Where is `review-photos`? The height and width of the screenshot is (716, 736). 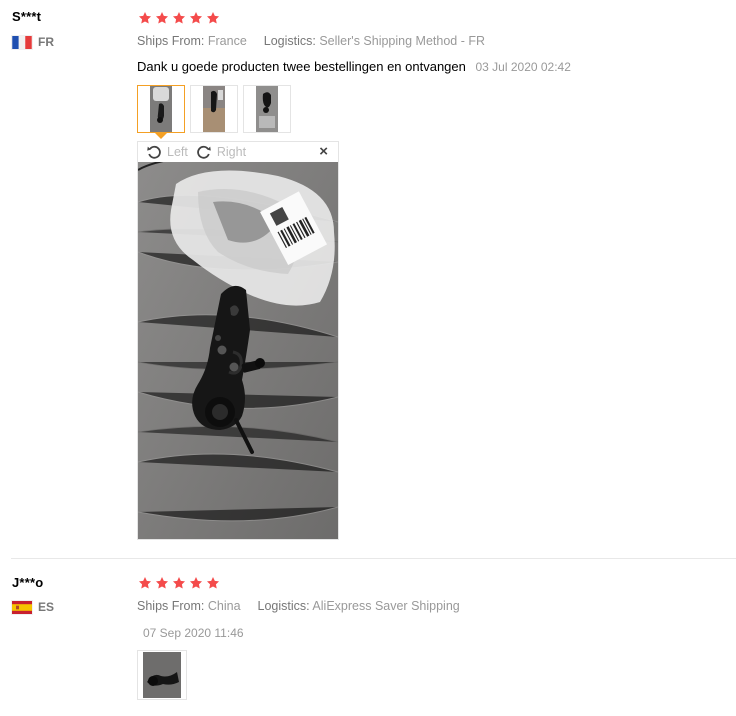
review-photos is located at coordinates (214, 112).